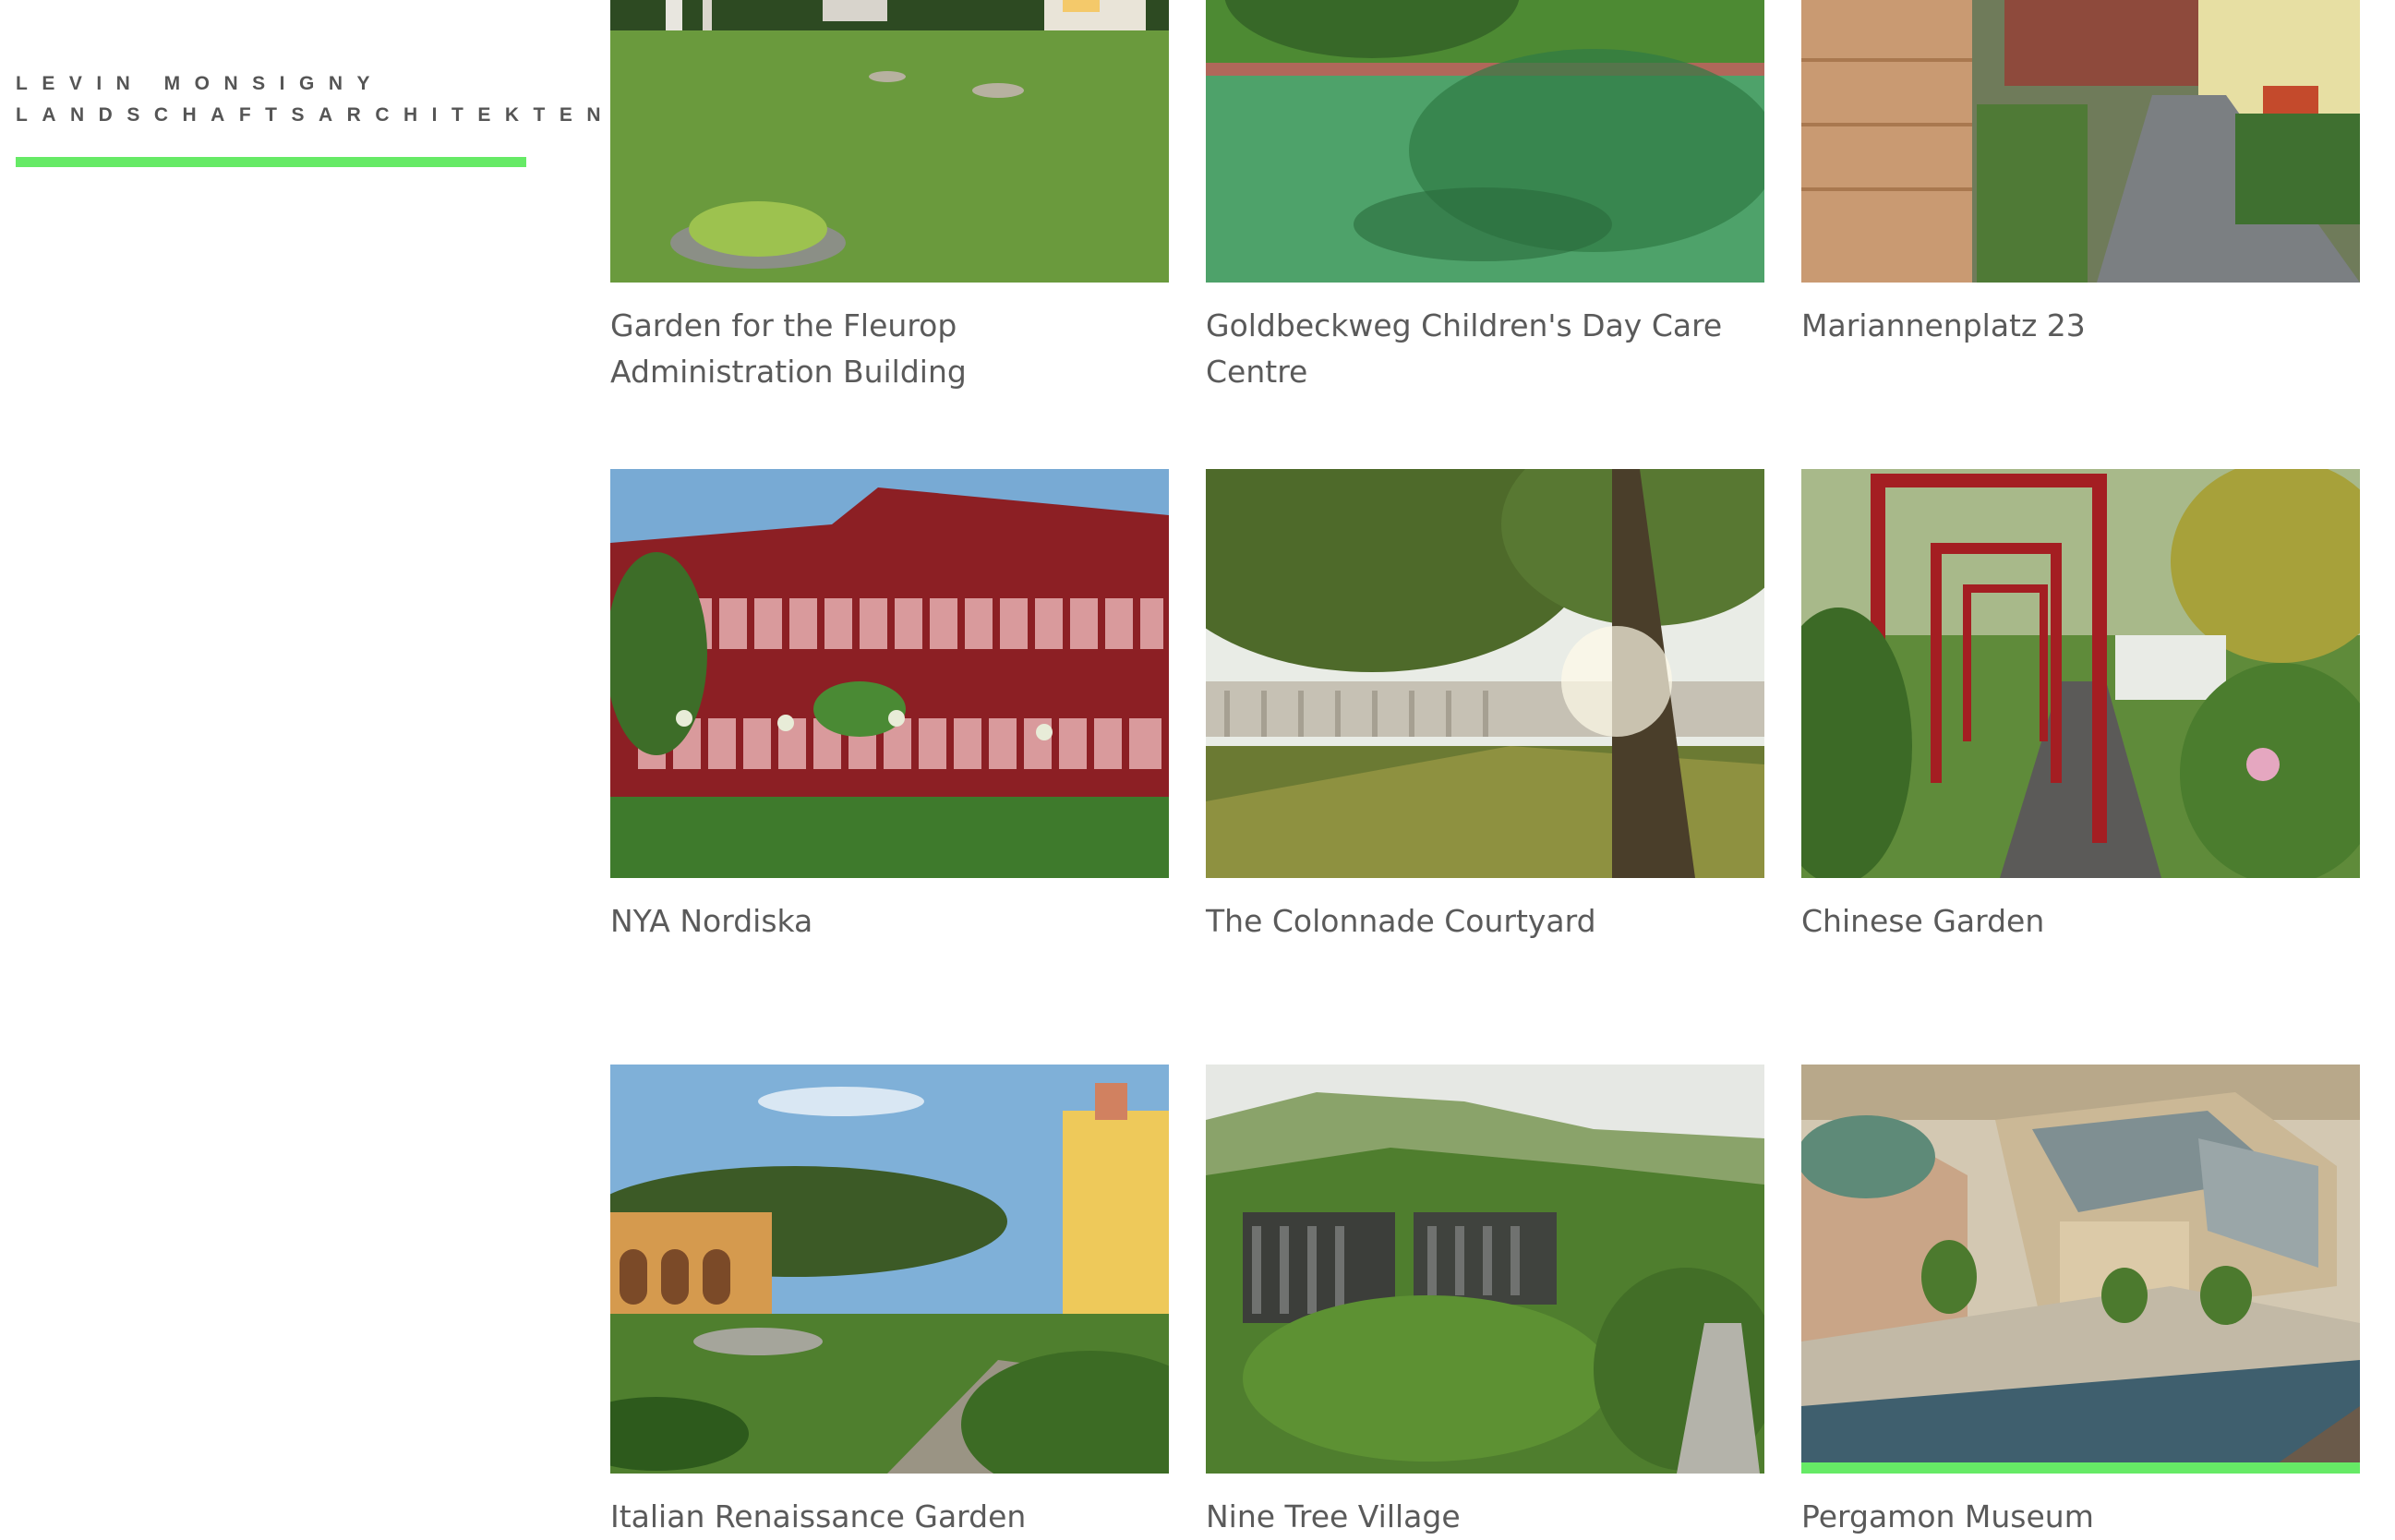 The image size is (2395, 1540). Describe the element at coordinates (2081, 1468) in the screenshot. I see `active-indicator-bar` at that location.